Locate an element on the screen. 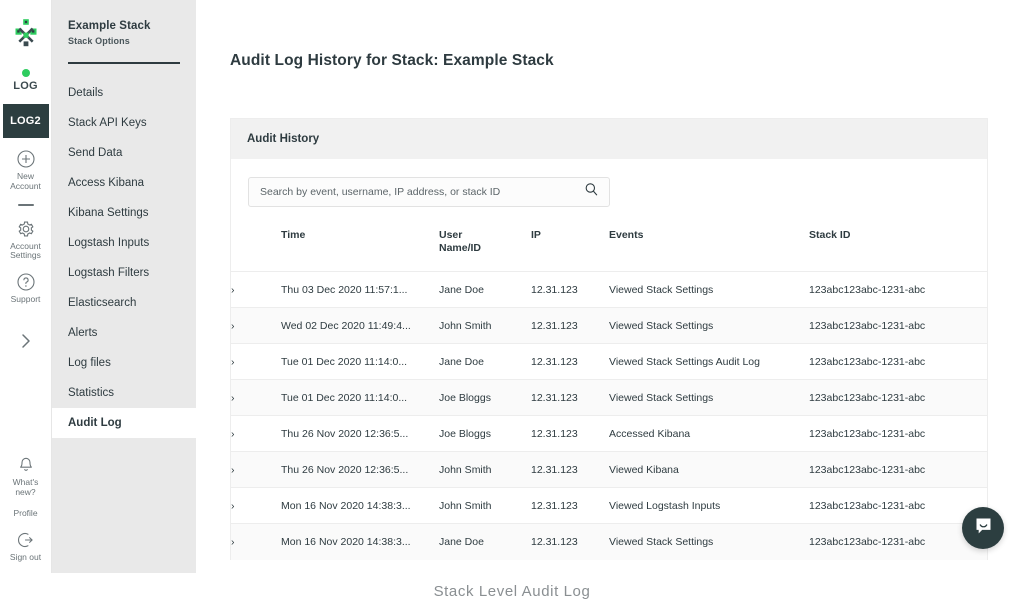  cell-user: Joe Bloggs is located at coordinates (465, 397).